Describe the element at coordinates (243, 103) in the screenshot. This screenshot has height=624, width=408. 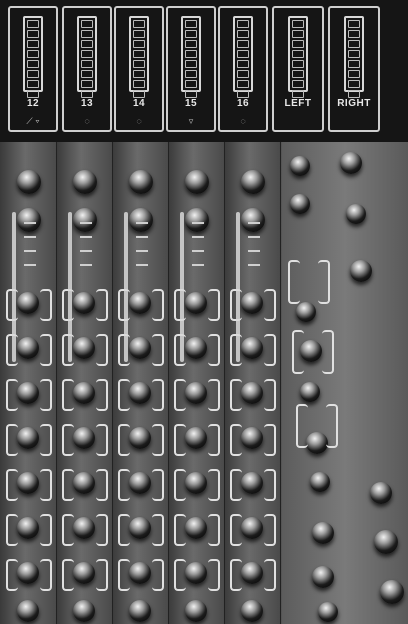
I see `meter-label: 16` at that location.